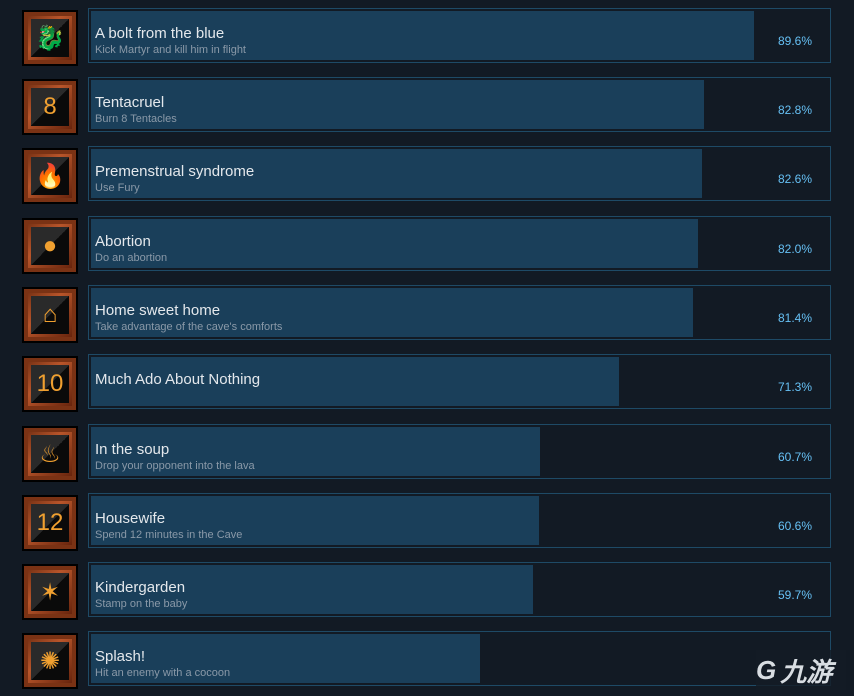 The width and height of the screenshot is (854, 696). Describe the element at coordinates (50, 38) in the screenshot. I see `dragon-bolt-icon: 🐉` at that location.